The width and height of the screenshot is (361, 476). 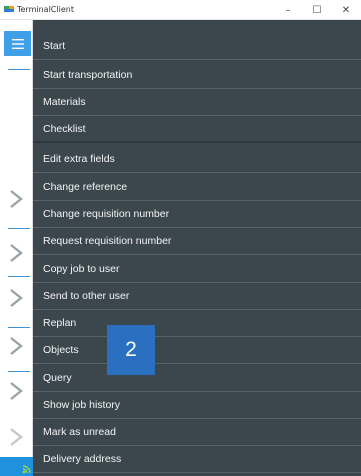 What do you see at coordinates (131, 350) in the screenshot?
I see `step-number-badge: 2` at bounding box center [131, 350].